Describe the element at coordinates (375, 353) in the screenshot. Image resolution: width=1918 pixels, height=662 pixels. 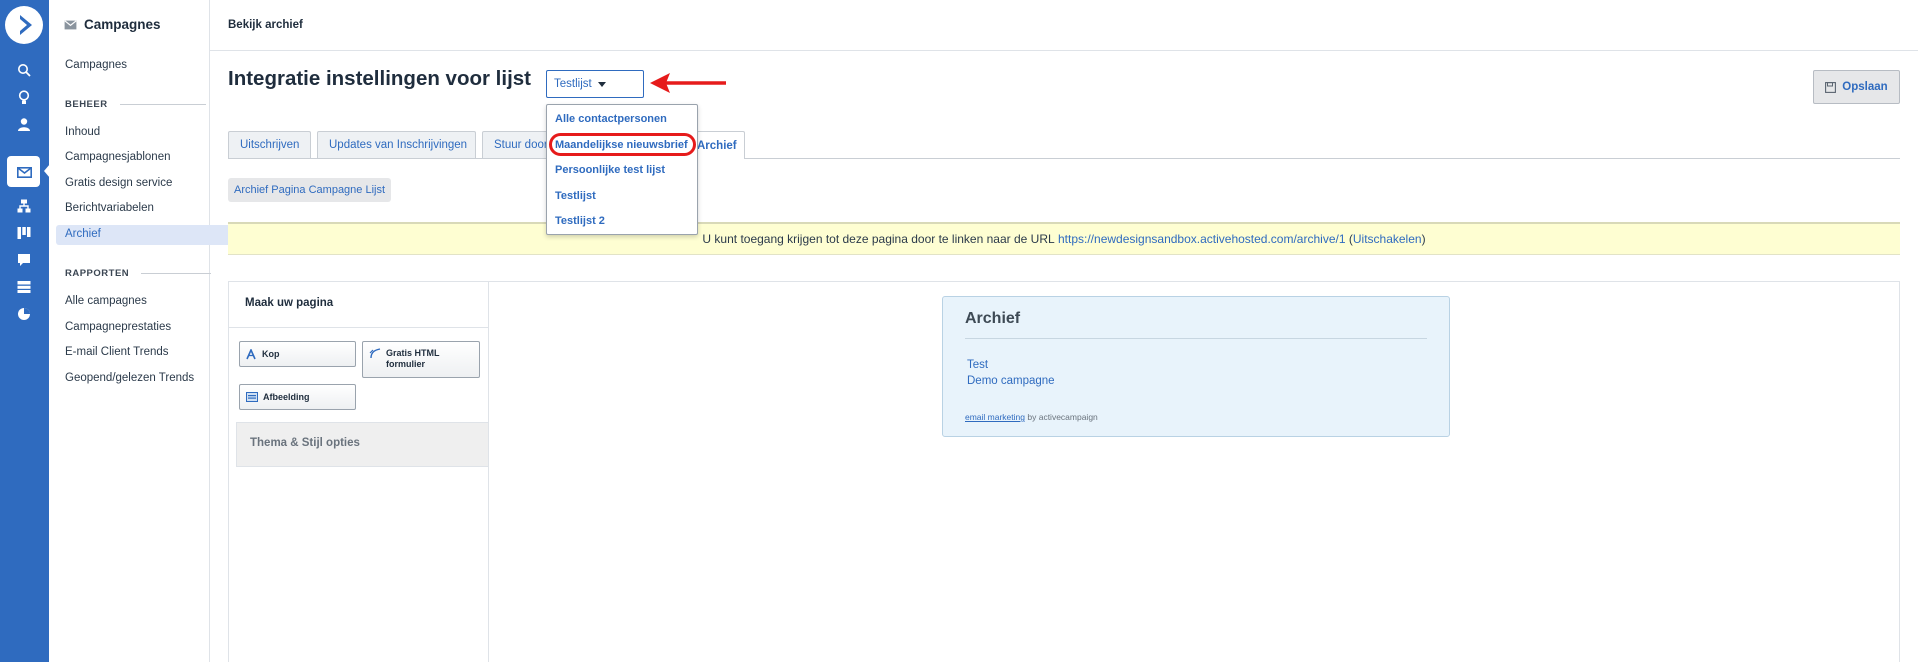
I see `form-icon` at that location.